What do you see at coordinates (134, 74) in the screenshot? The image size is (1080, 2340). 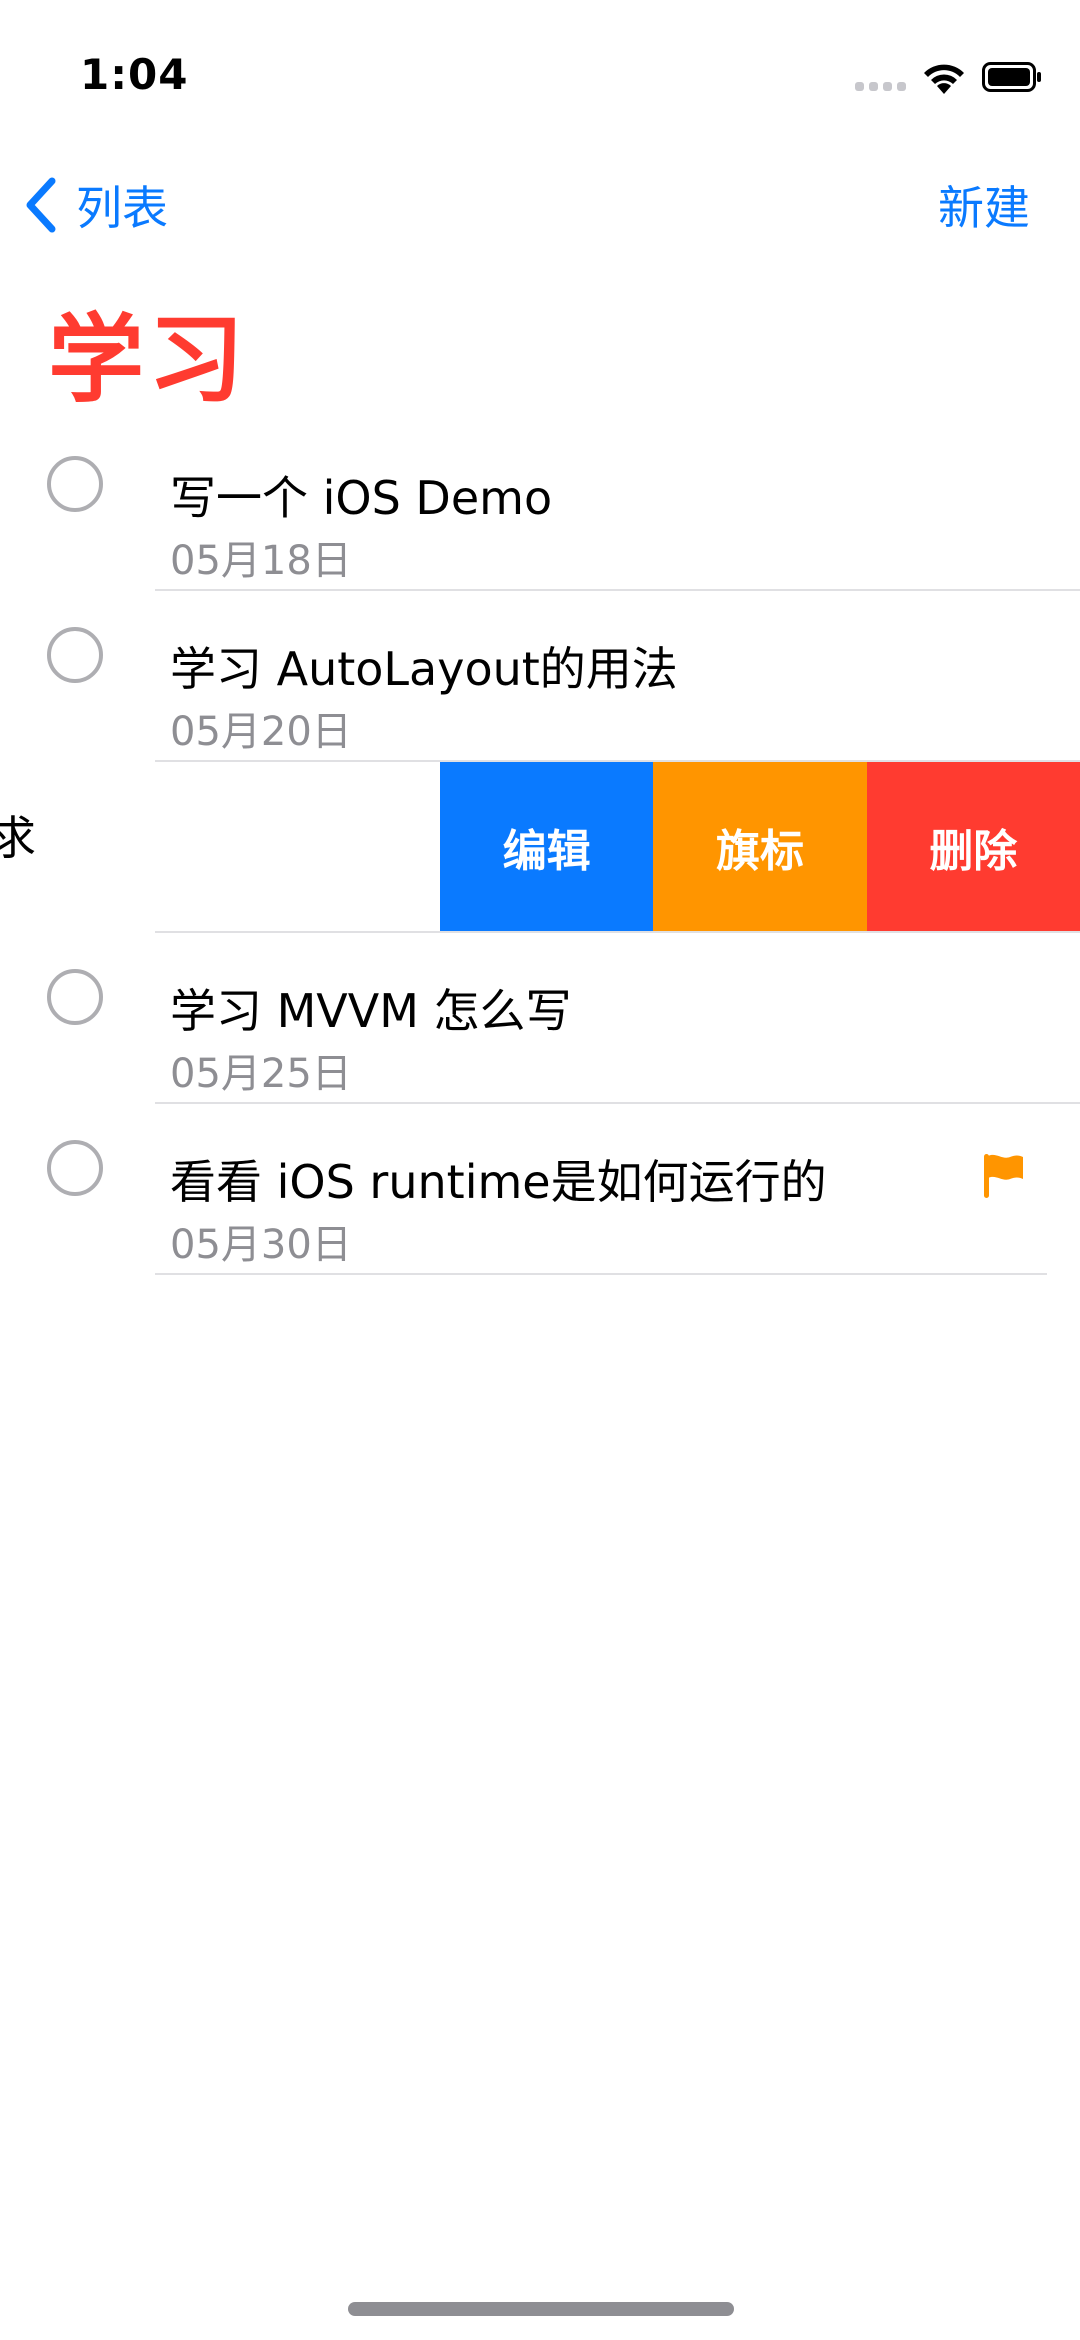 I see `status-time: 1:04` at bounding box center [134, 74].